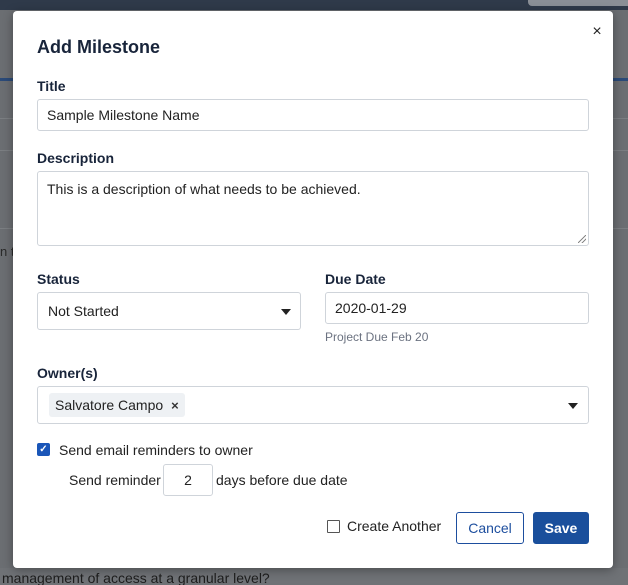 The width and height of the screenshot is (628, 585). Describe the element at coordinates (313, 115) in the screenshot. I see `title-input` at that location.